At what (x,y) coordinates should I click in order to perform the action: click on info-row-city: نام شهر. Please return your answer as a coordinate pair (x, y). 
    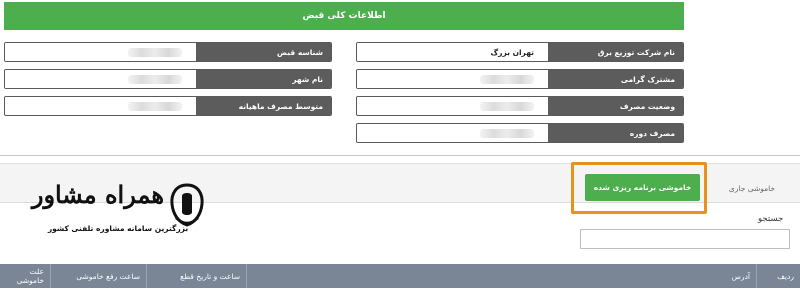
    Looking at the image, I should click on (168, 79).